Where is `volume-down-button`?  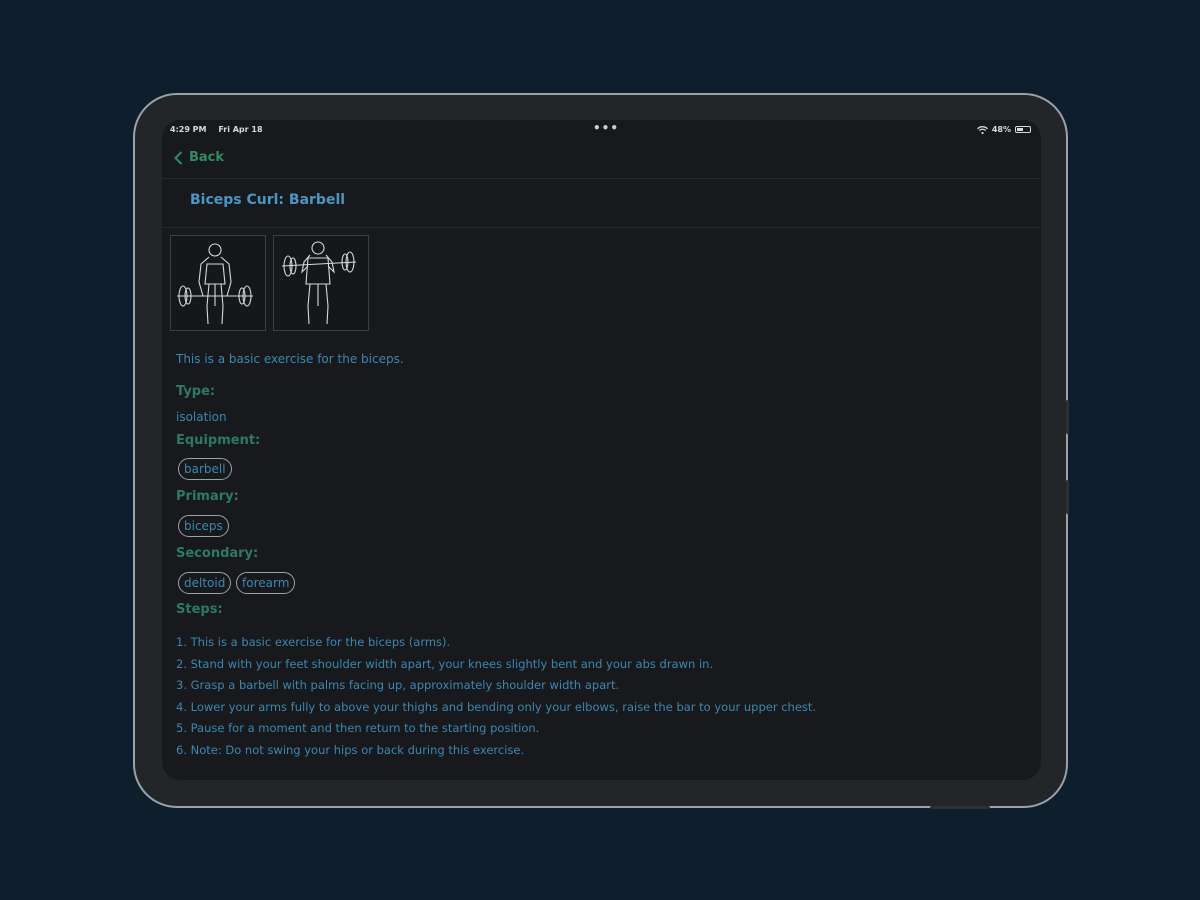 volume-down-button is located at coordinates (1067, 497).